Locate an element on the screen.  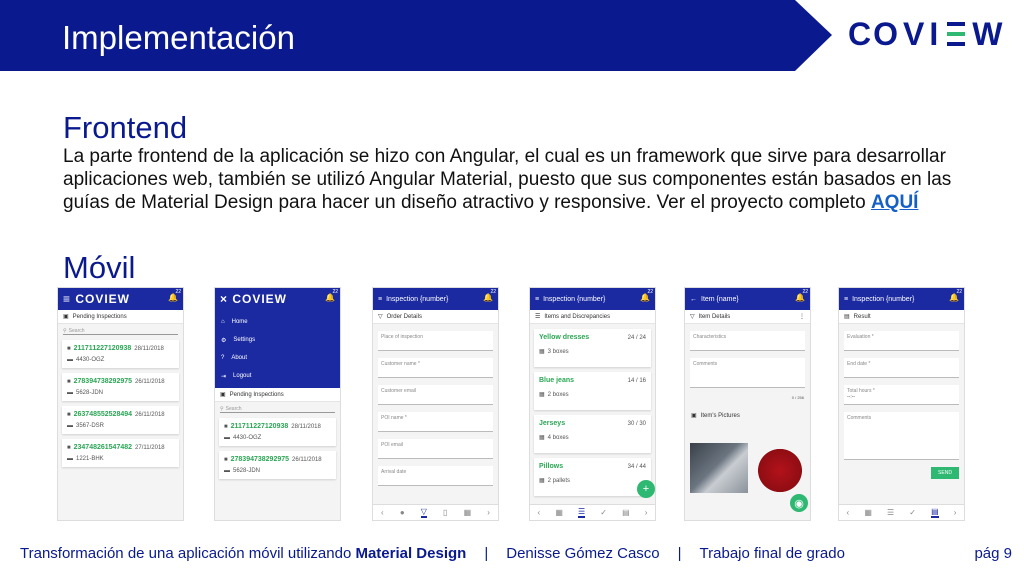
list-item: Pillows 34 / 44 ▦ 2 pallets is located at coordinates (592, 477).